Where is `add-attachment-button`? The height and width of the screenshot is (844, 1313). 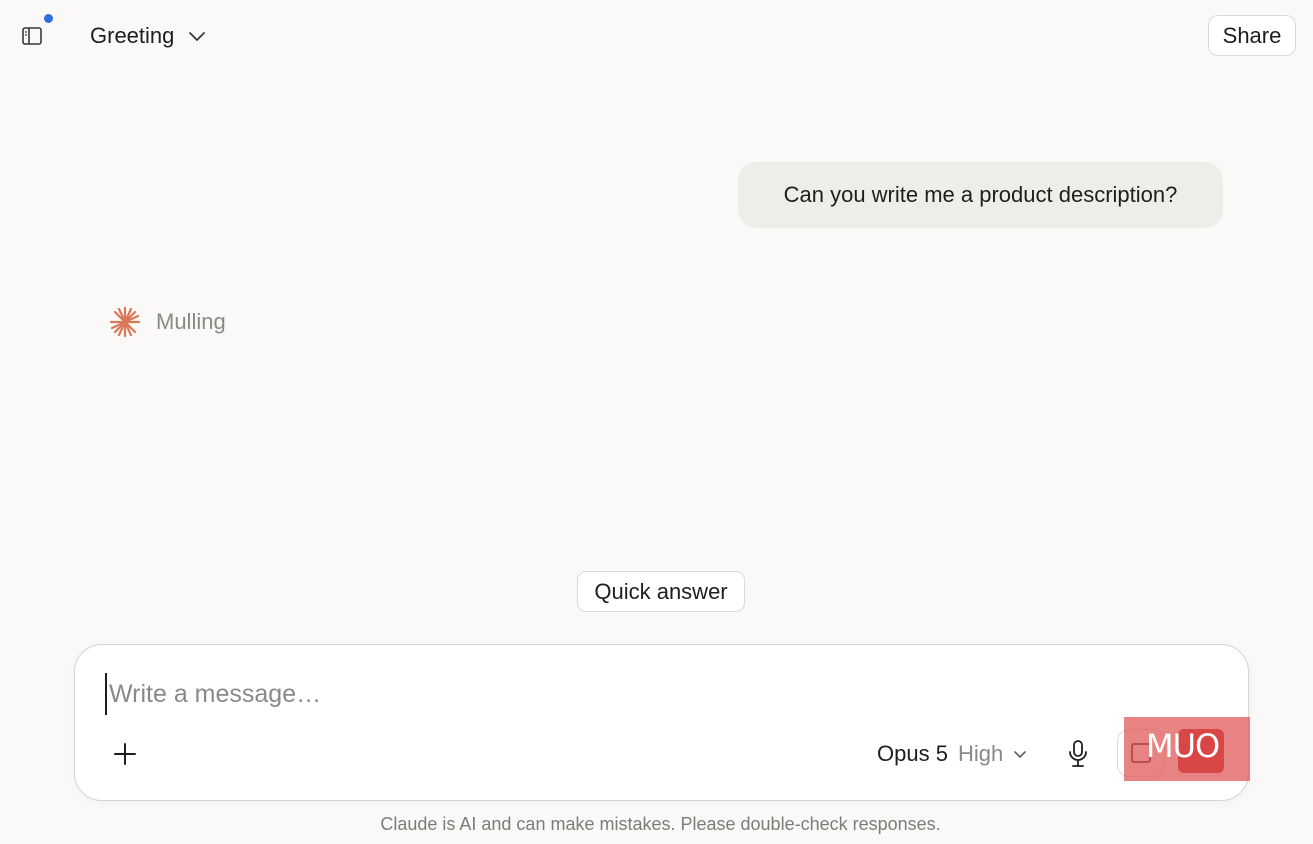
add-attachment-button is located at coordinates (125, 754).